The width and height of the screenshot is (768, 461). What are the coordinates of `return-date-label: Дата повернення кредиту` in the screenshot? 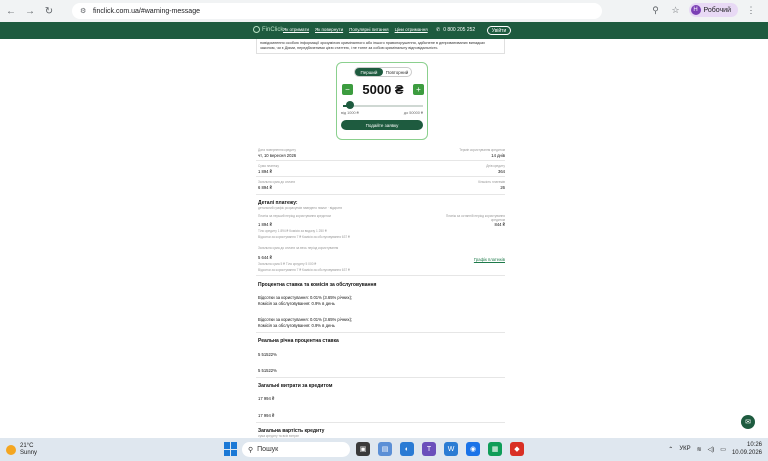 It's located at (277, 150).